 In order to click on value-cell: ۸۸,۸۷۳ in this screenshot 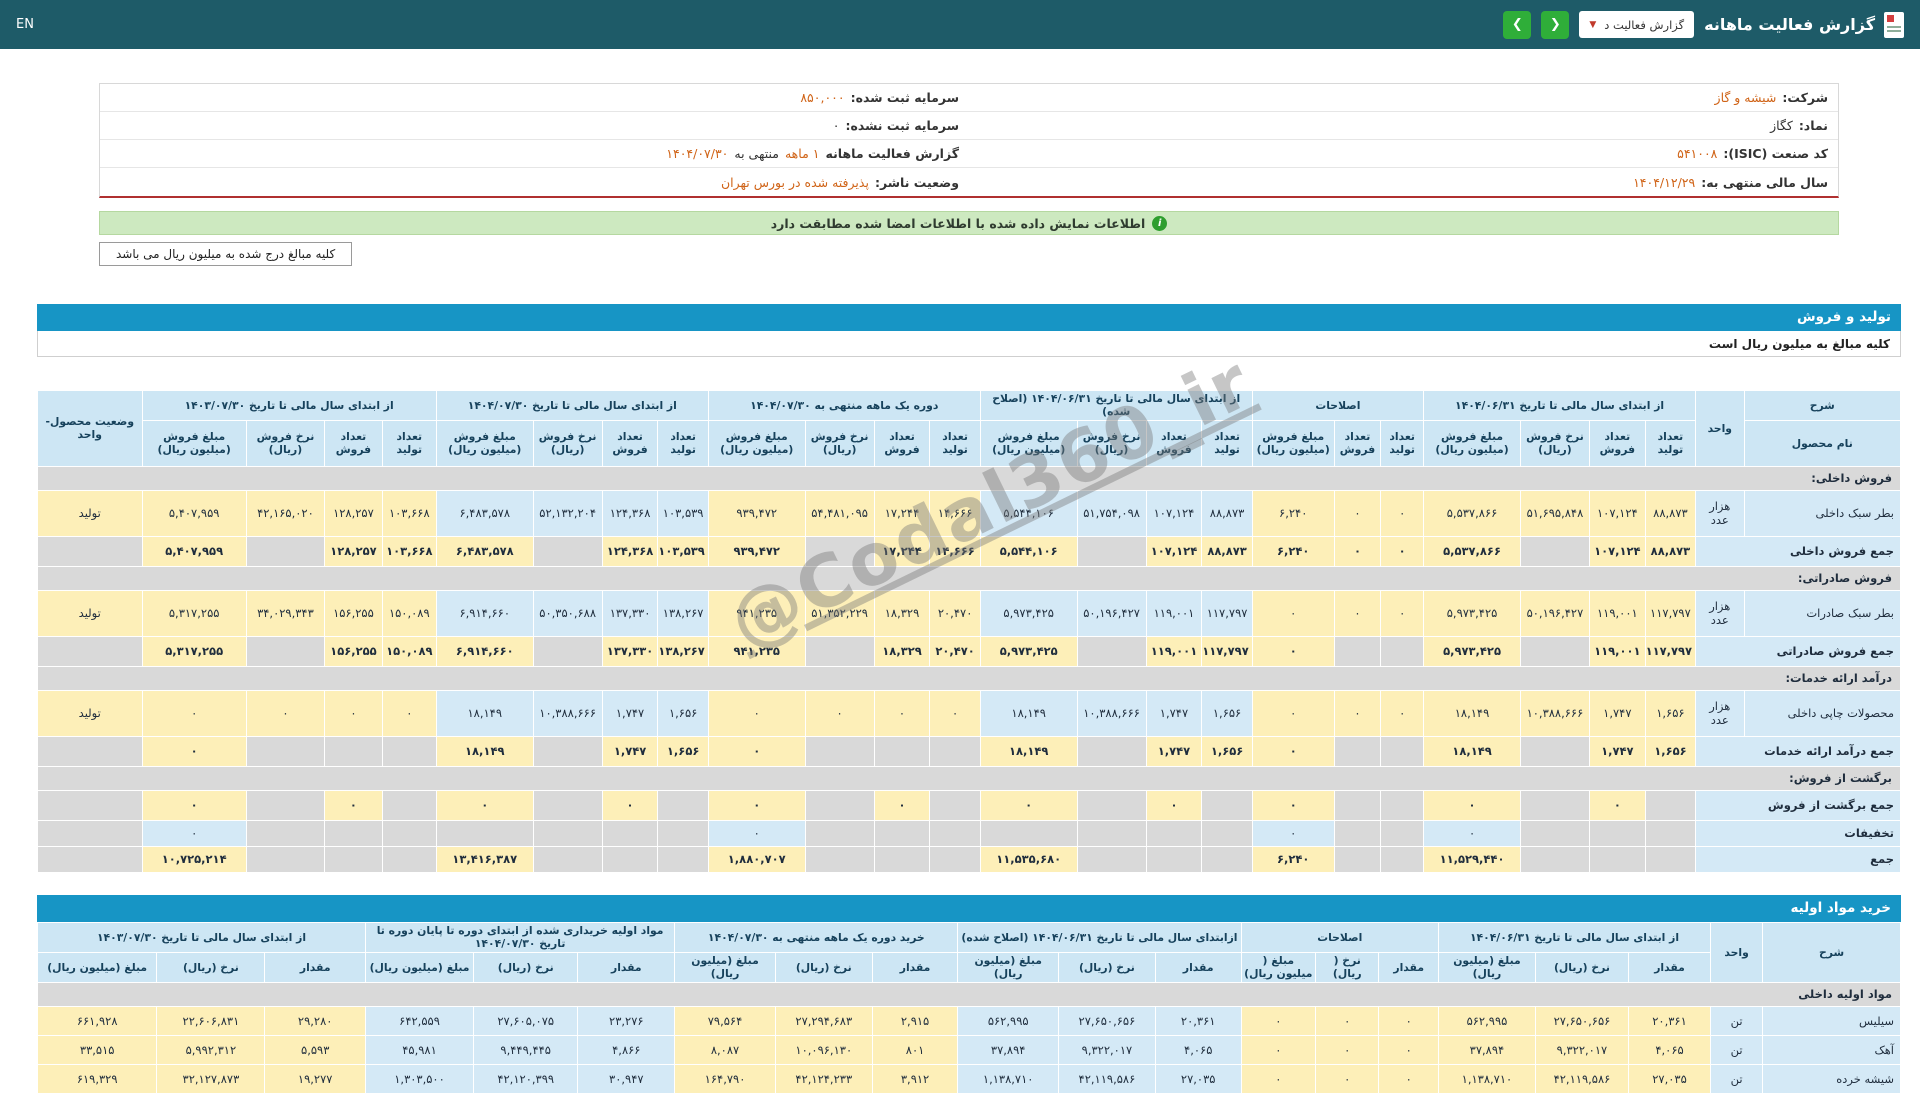, I will do `click(1670, 513)`.